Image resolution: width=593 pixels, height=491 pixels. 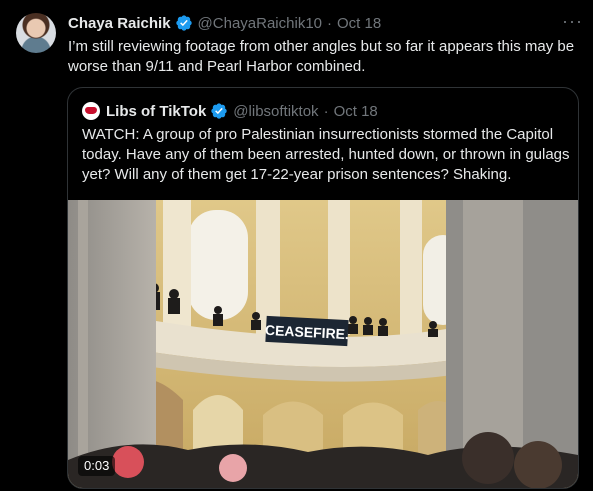 I want to click on video-timestamp: 0:03, so click(x=97, y=466).